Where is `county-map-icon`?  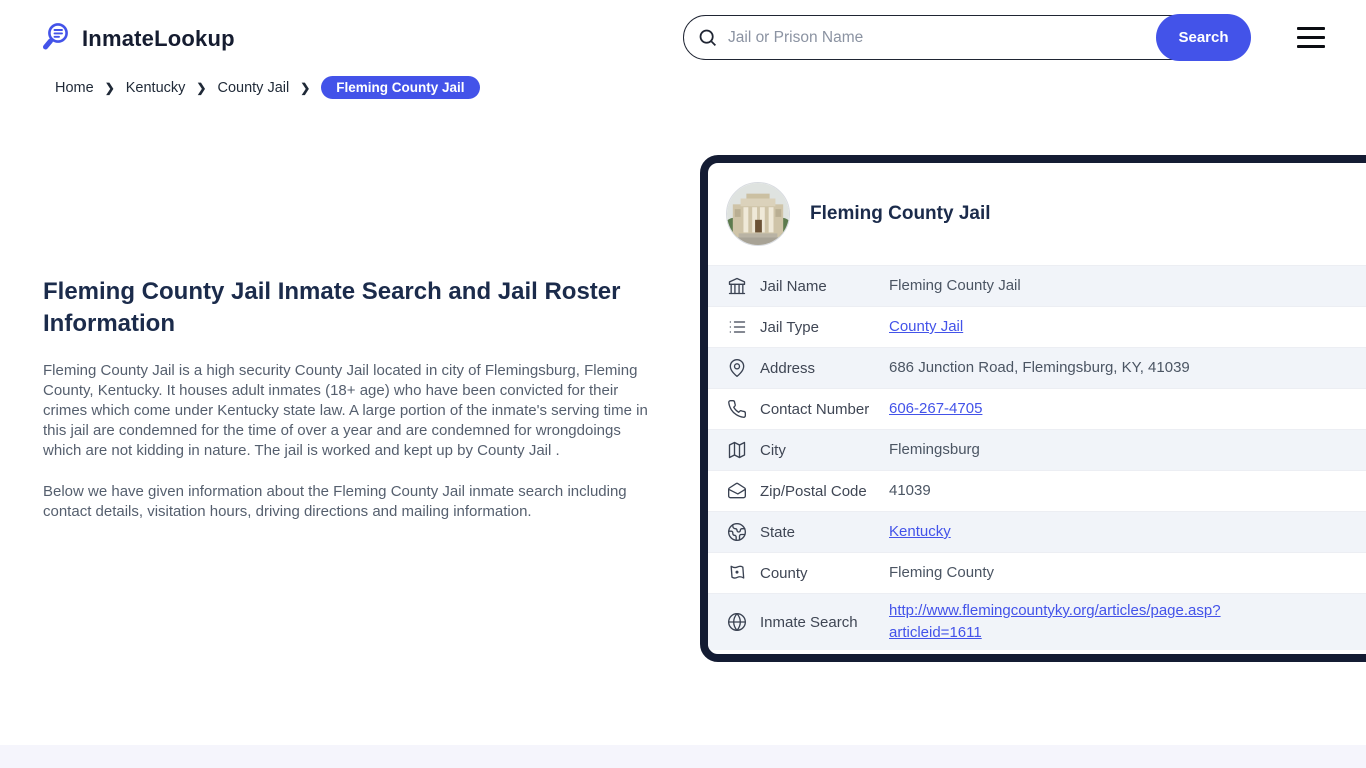
county-map-icon is located at coordinates (737, 573).